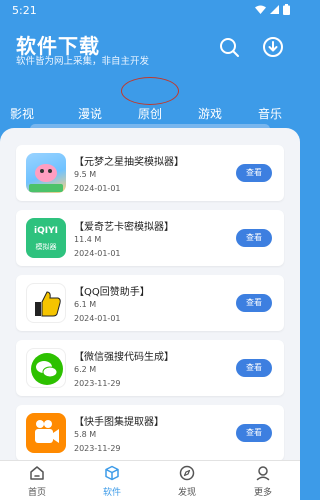  Describe the element at coordinates (46, 247) in the screenshot. I see `iqiyi-sub-text: 模拟器` at that location.